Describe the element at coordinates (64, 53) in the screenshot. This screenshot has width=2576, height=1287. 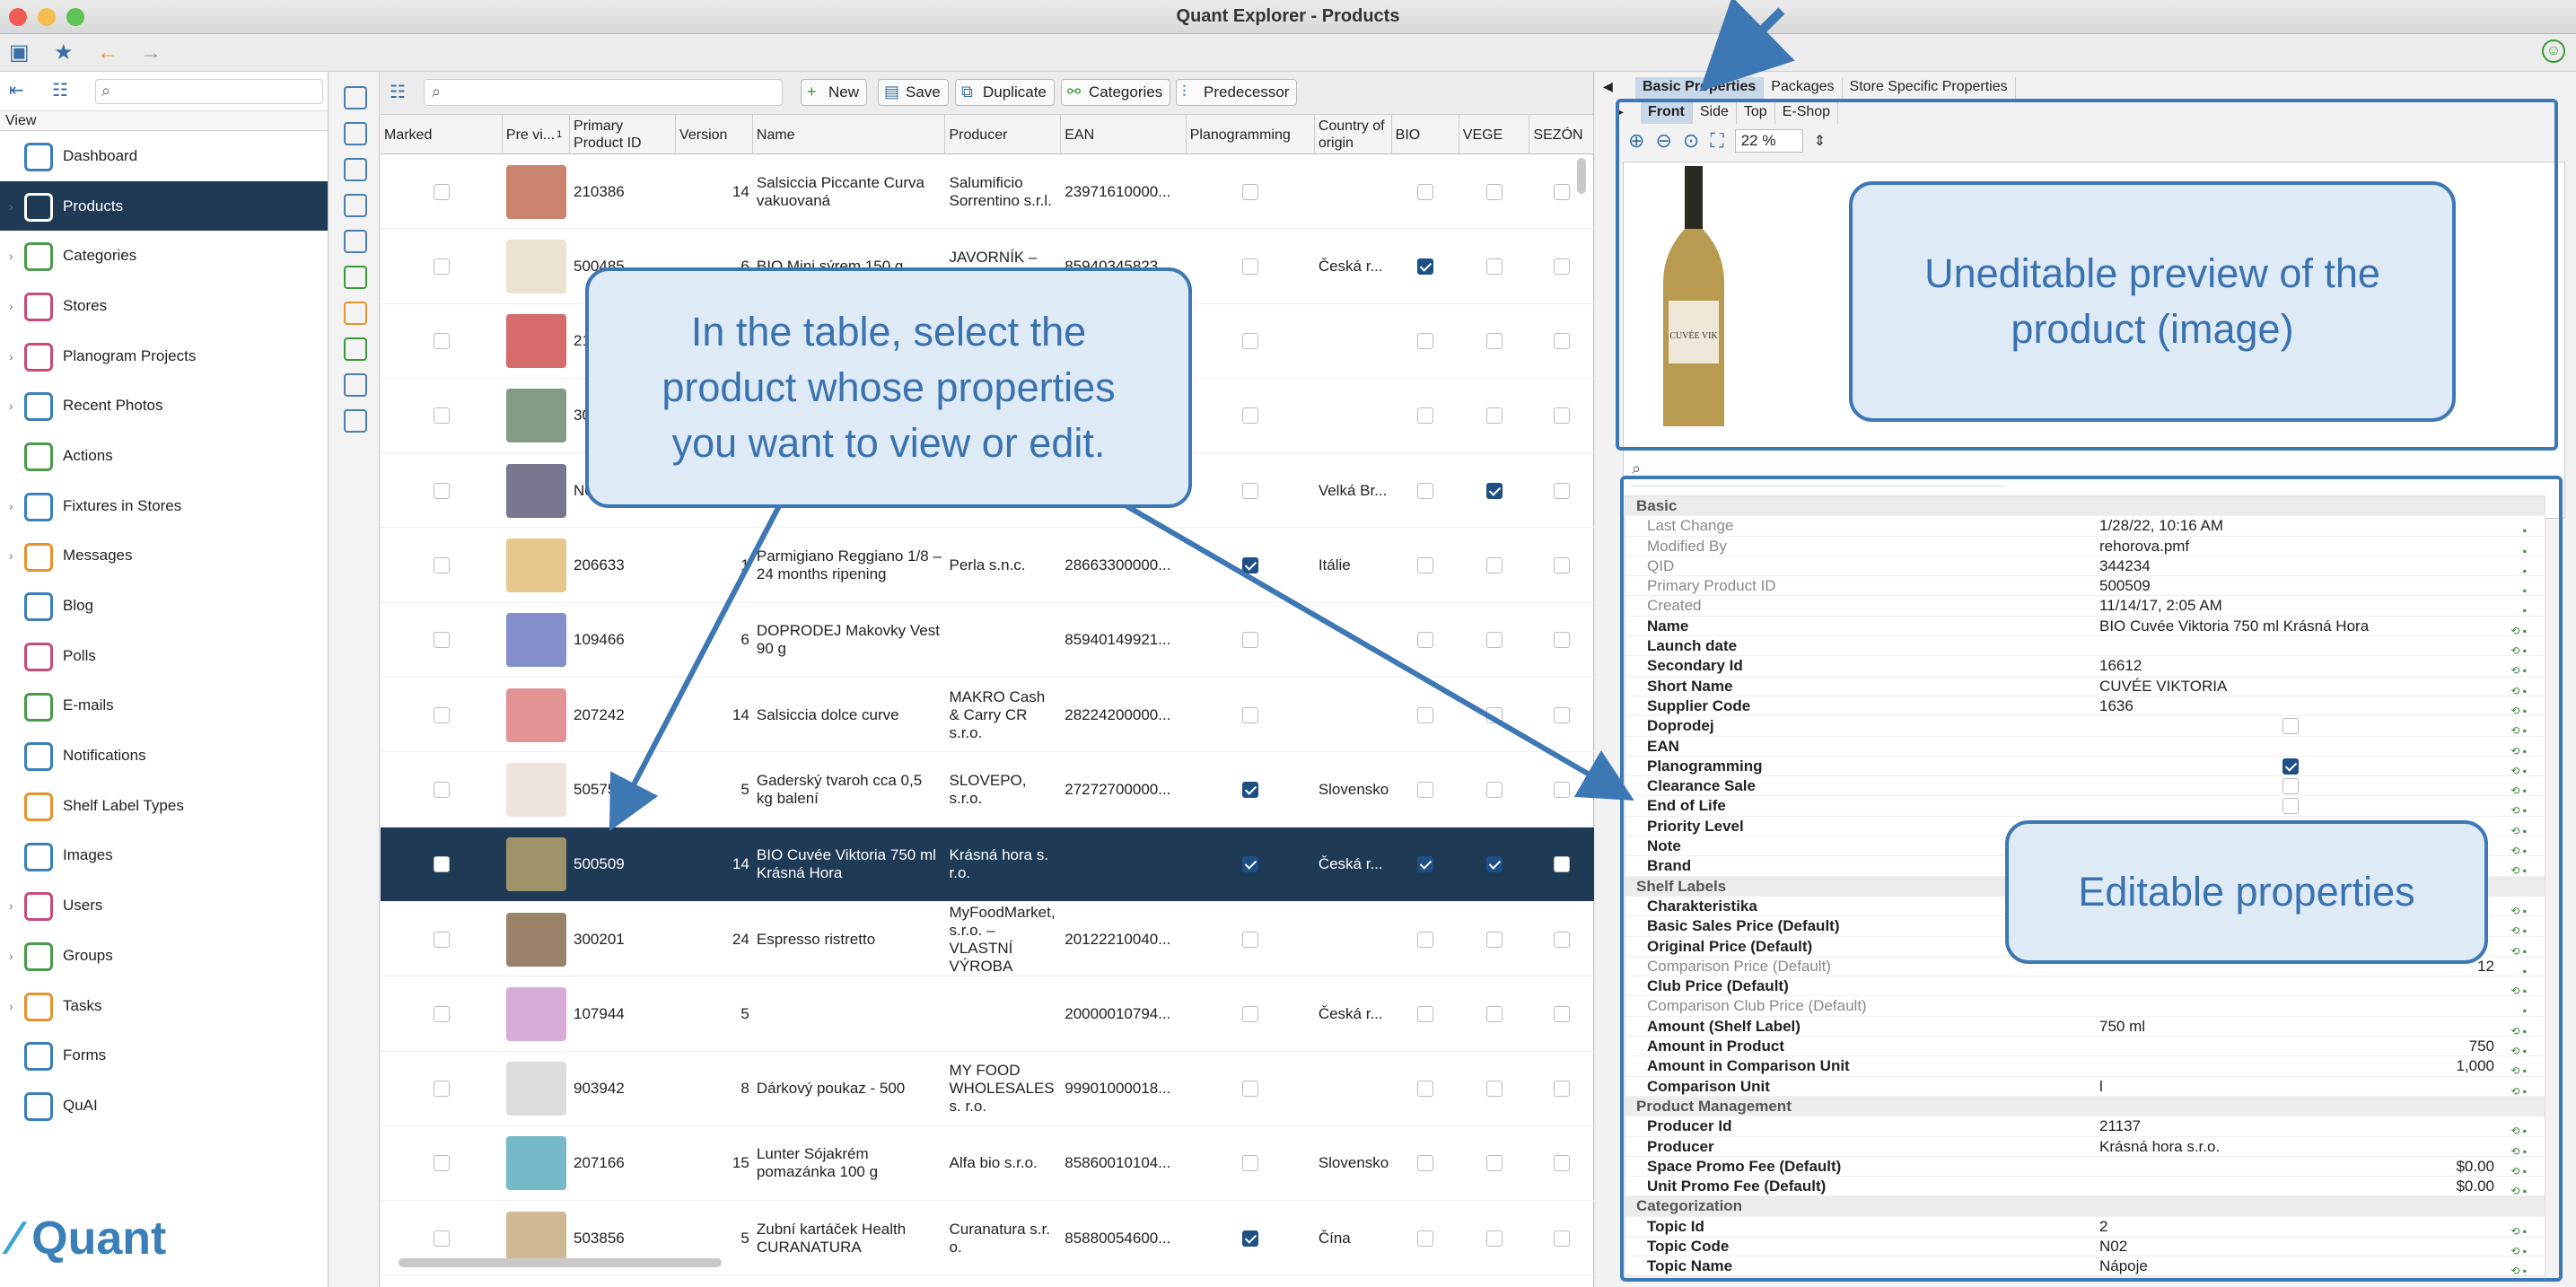
I see `favorites-star-icon: ★` at that location.